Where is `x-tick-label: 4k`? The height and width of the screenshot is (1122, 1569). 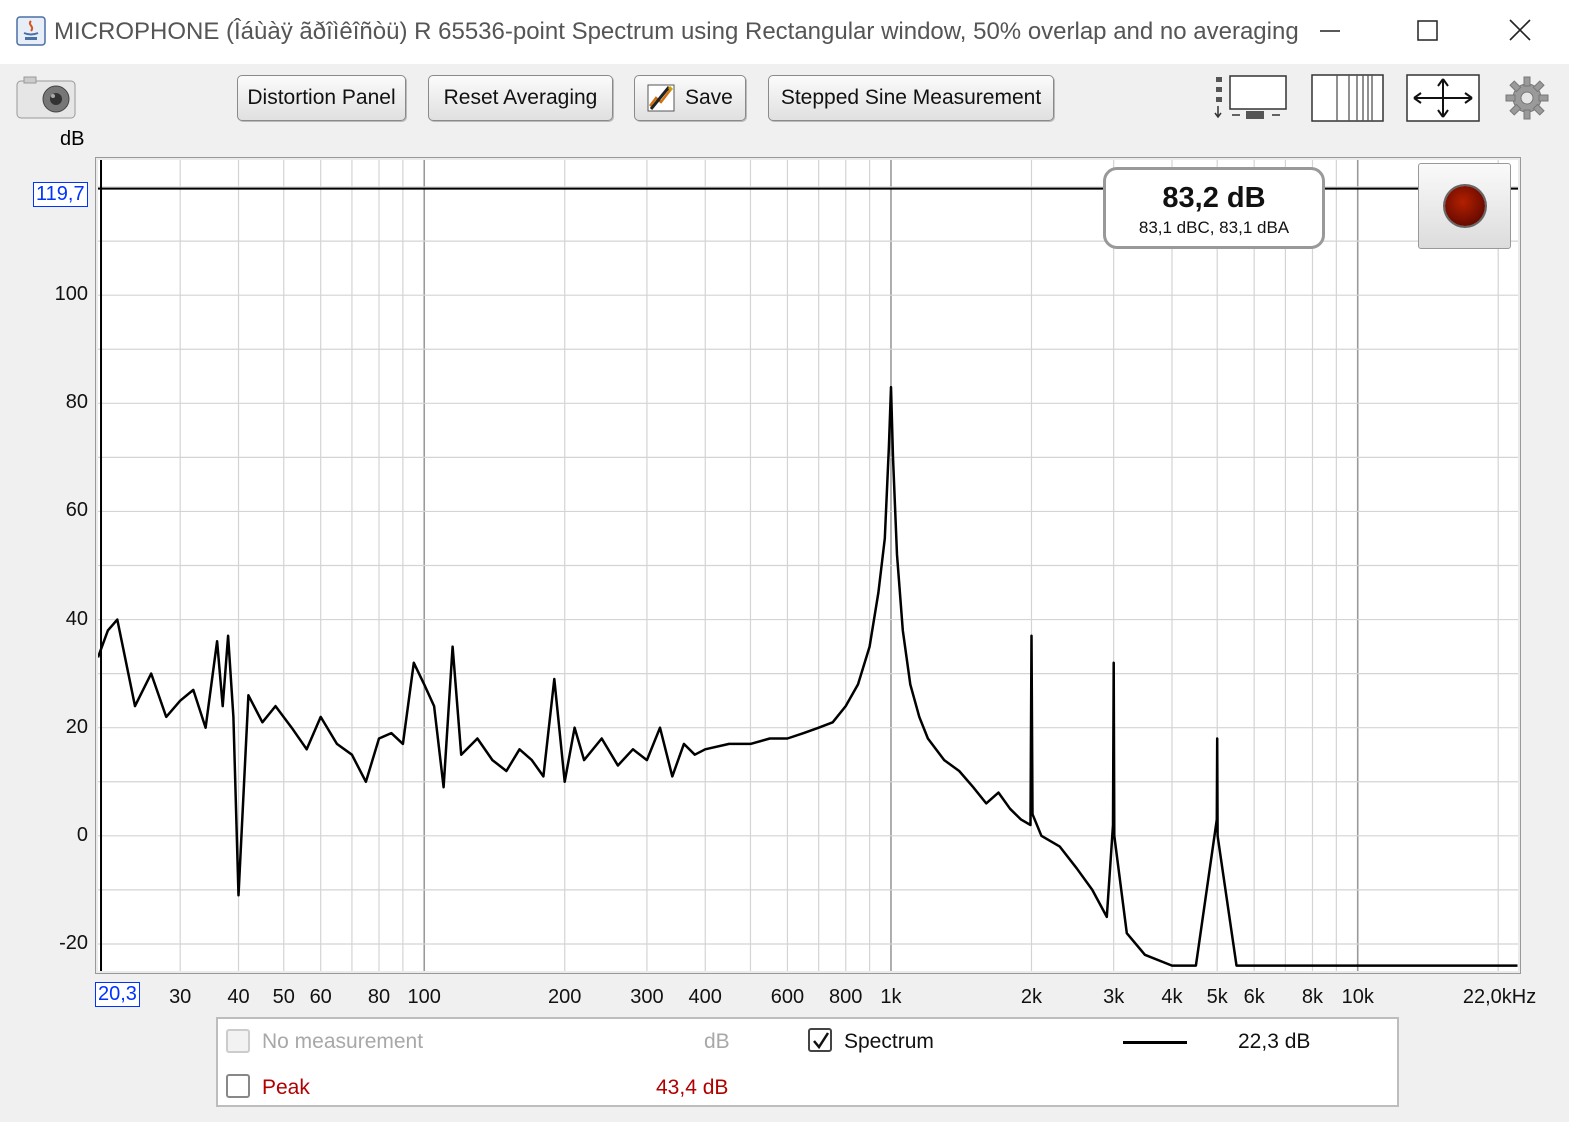 x-tick-label: 4k is located at coordinates (1172, 997).